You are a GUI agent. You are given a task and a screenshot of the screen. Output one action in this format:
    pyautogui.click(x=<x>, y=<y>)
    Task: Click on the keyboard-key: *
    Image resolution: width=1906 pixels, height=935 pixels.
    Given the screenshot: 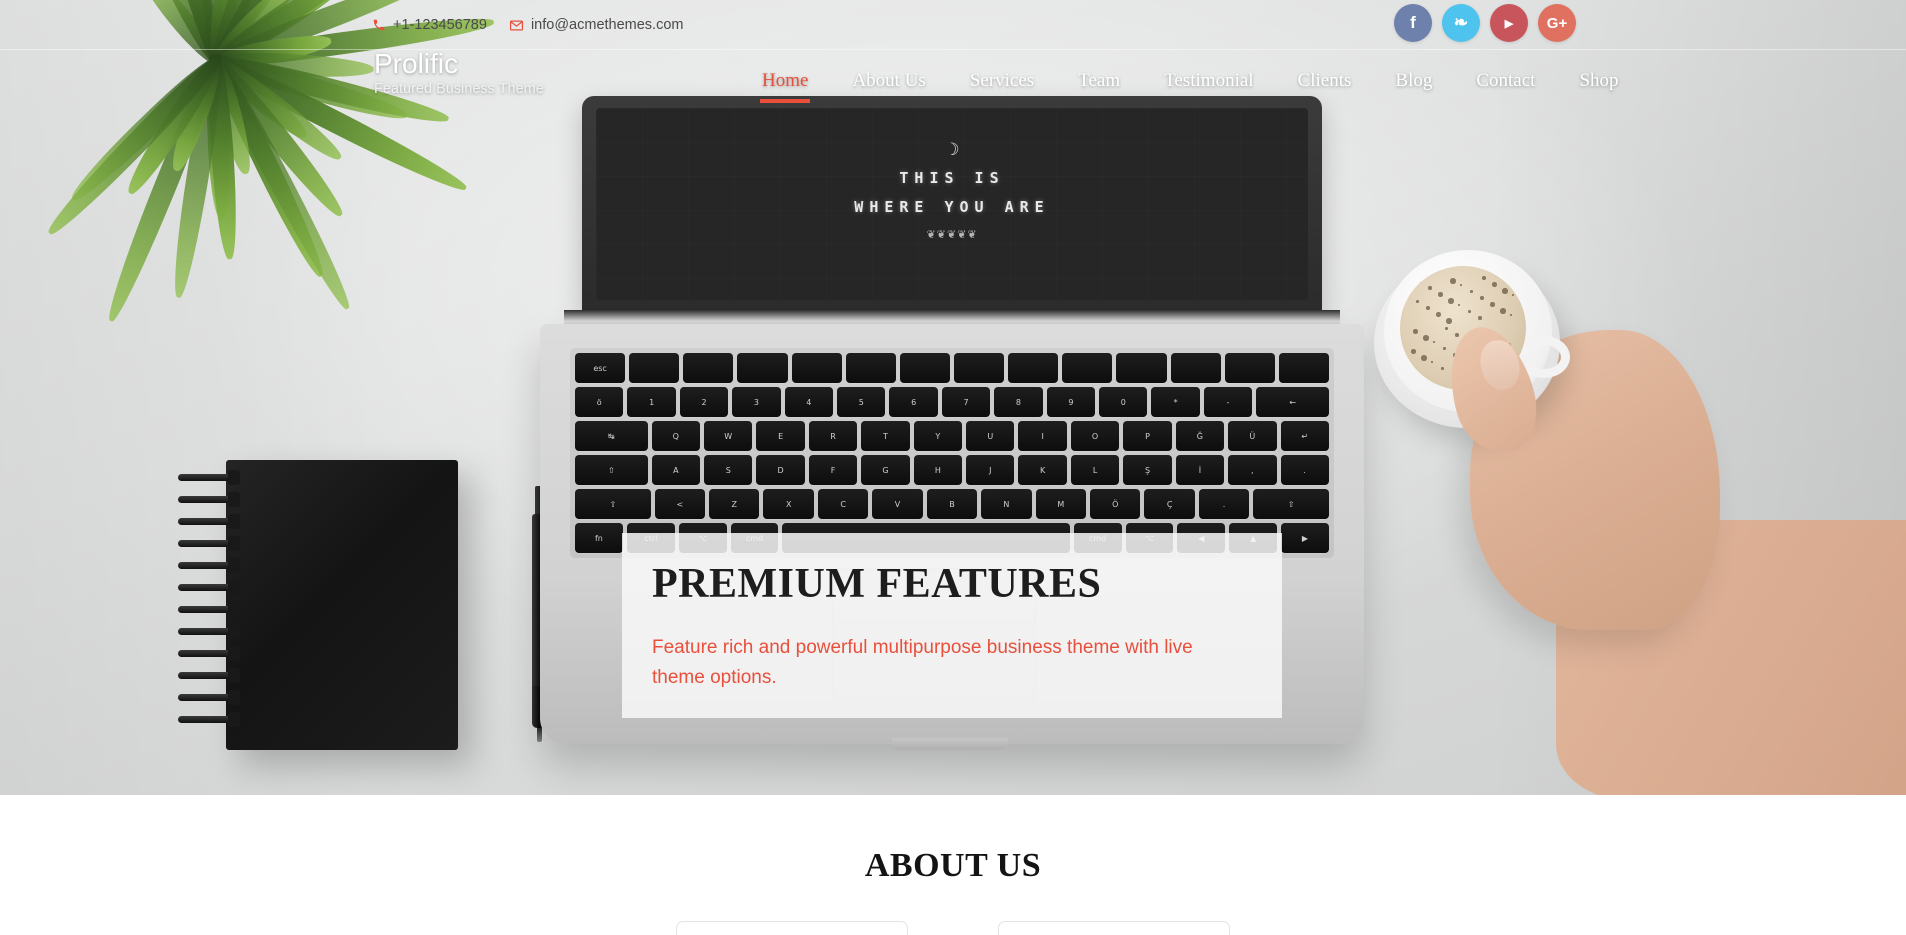 What is the action you would take?
    pyautogui.click(x=1175, y=402)
    